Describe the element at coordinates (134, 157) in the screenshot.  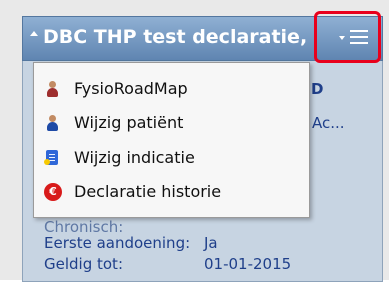
I see `menu-item-label: Wijzig indicatie` at that location.